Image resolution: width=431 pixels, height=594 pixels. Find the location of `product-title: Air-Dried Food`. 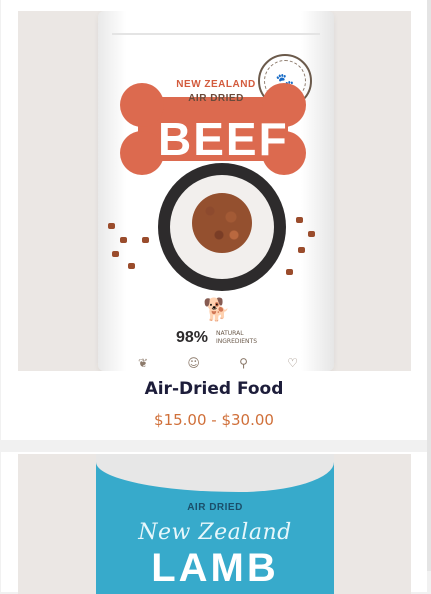

product-title: Air-Dried Food is located at coordinates (214, 389).